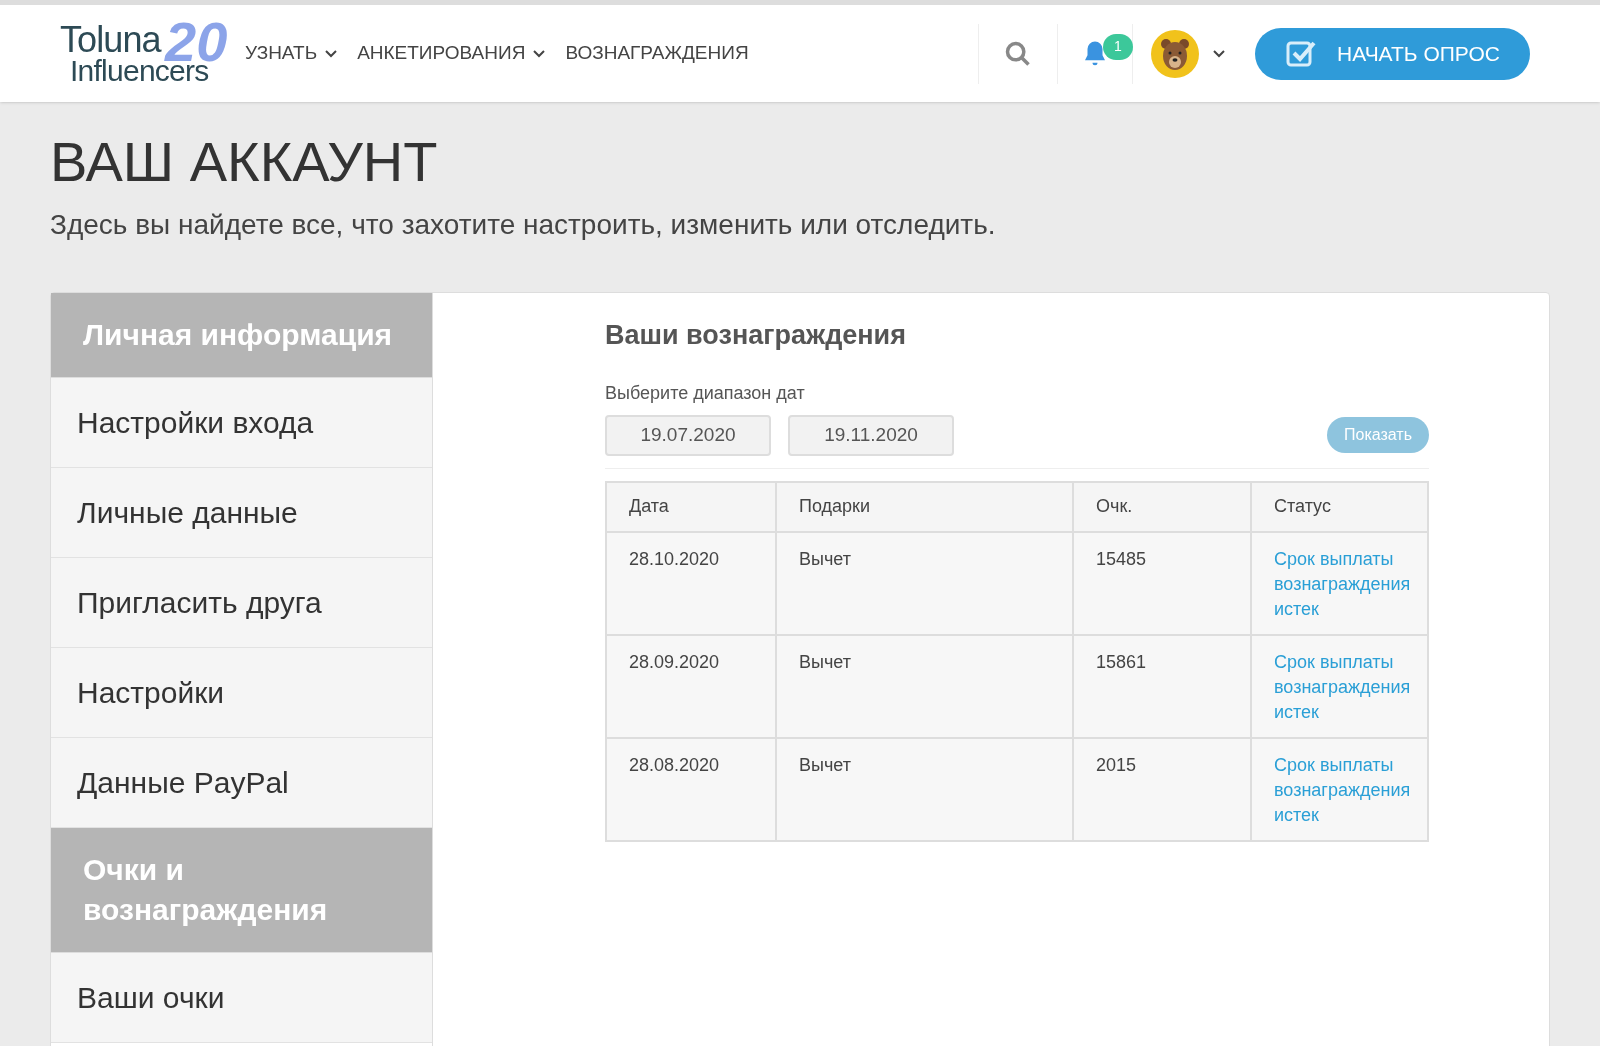 Image resolution: width=1600 pixels, height=1046 pixels. I want to click on sidebar-item: Ваши очки, so click(241, 998).